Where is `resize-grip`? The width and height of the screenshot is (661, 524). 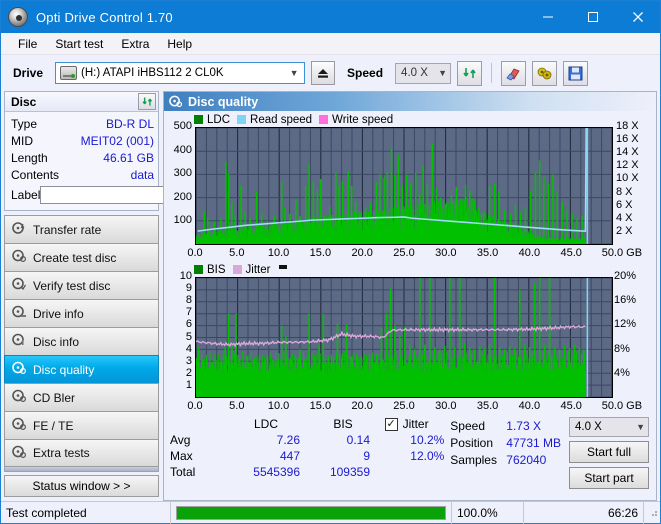 resize-grip is located at coordinates (652, 513).